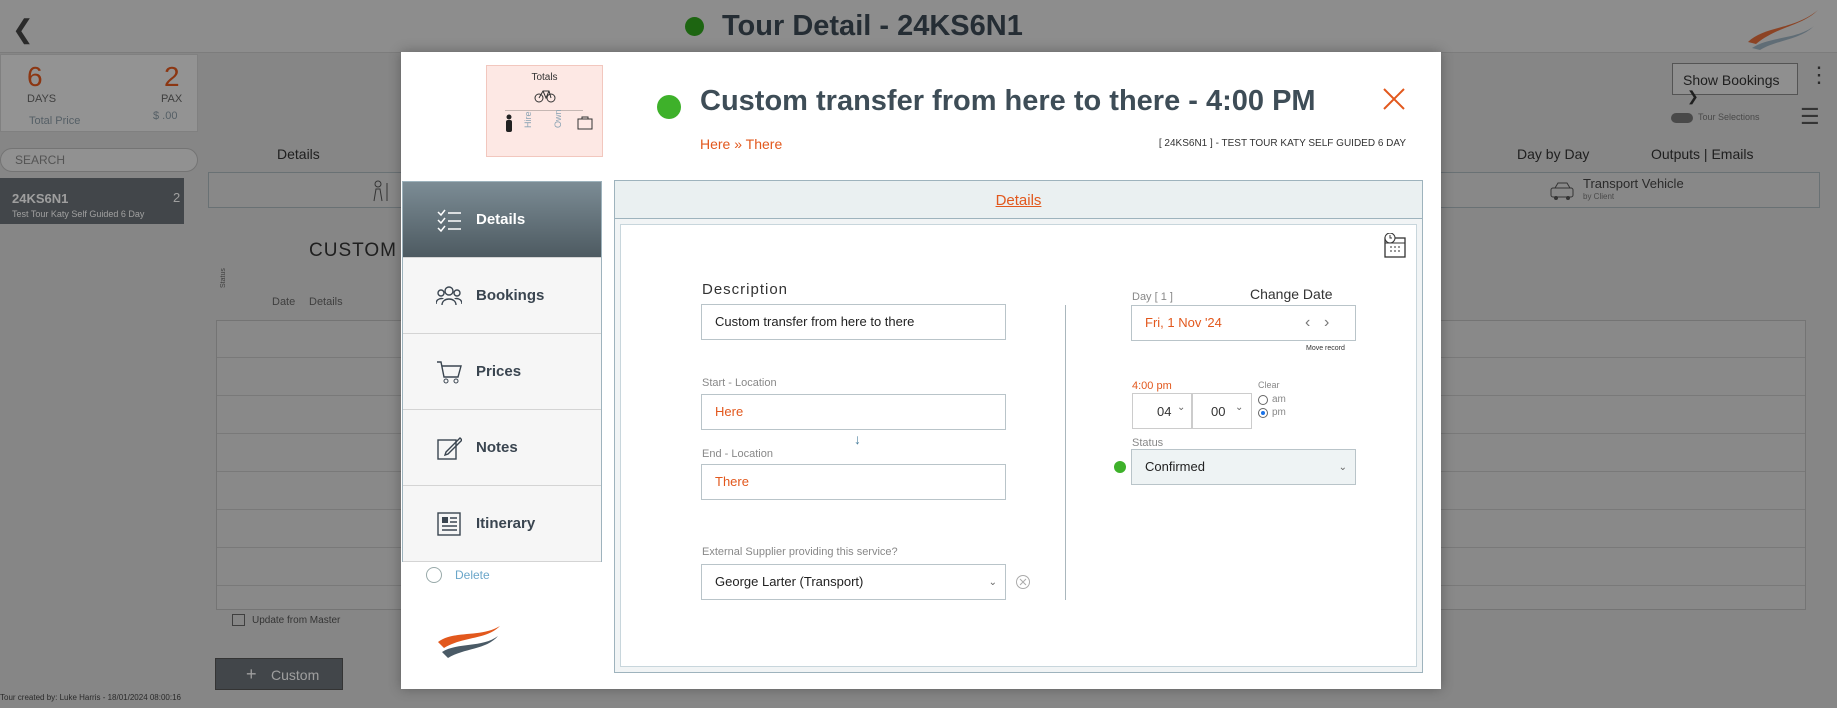 This screenshot has height=708, width=1837. Describe the element at coordinates (1243, 323) in the screenshot. I see `date-input: Fri, 1 Nov '24` at that location.